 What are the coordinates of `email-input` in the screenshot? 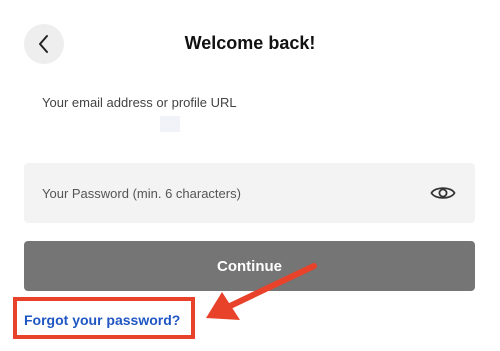 It's located at (170, 124).